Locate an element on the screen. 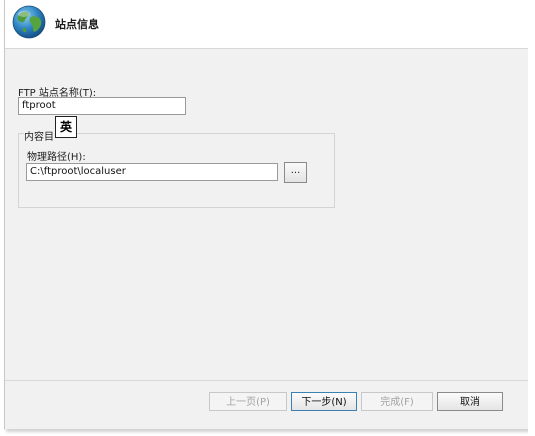 The width and height of the screenshot is (535, 436). finish-button: 完成(F) is located at coordinates (397, 401).